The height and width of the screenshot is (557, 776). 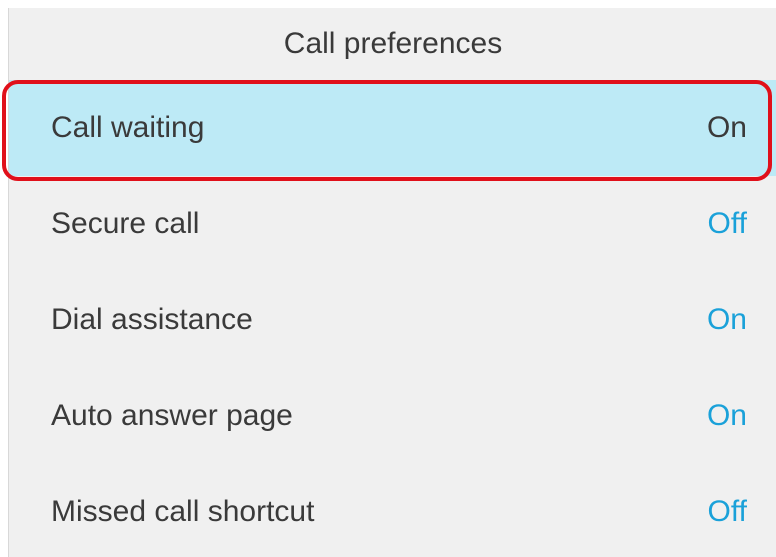 I want to click on secure-call-label: Secure call, so click(x=125, y=223).